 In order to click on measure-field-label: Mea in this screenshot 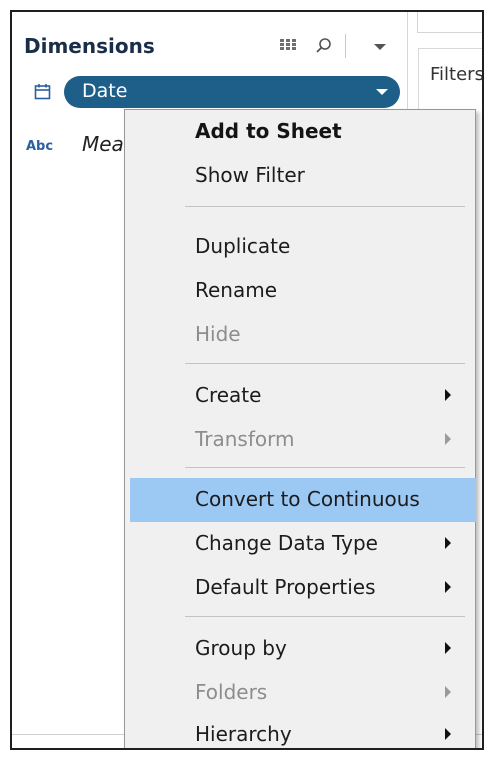, I will do `click(103, 144)`.